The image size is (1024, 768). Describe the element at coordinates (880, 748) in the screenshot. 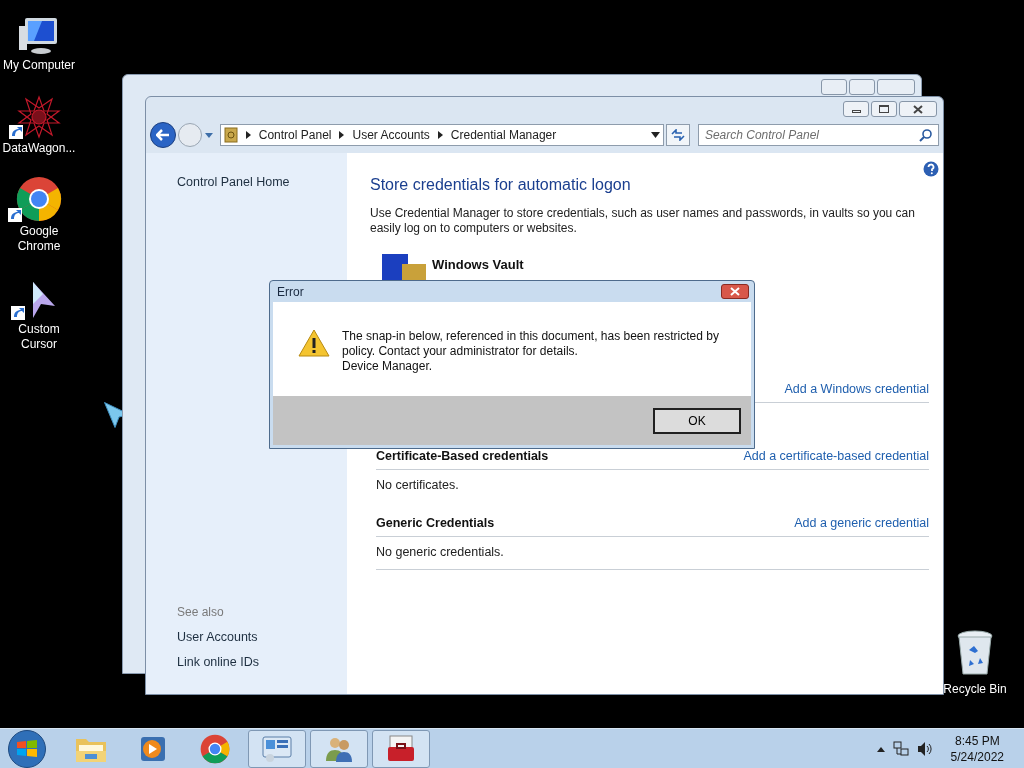

I see `caret-up-icon` at that location.